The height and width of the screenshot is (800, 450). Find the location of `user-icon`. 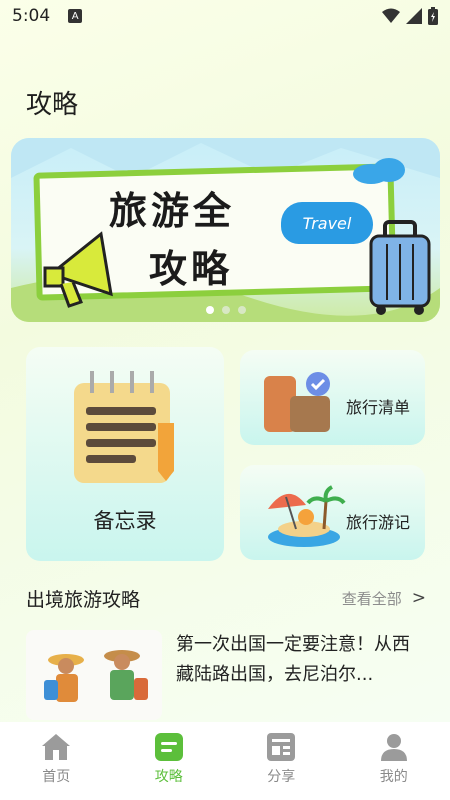

user-icon is located at coordinates (393, 747).